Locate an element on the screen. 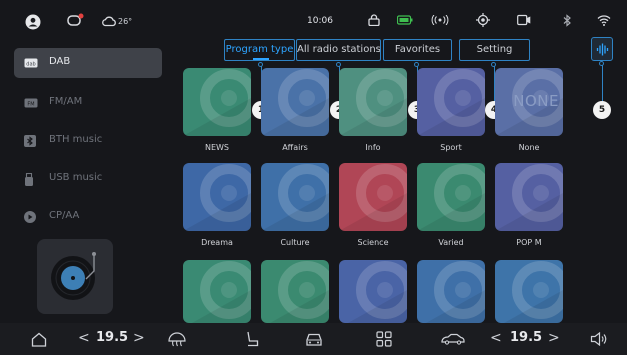 Image resolution: width=627 pixels, height=355 pixels. location-target-icon is located at coordinates (483, 20).